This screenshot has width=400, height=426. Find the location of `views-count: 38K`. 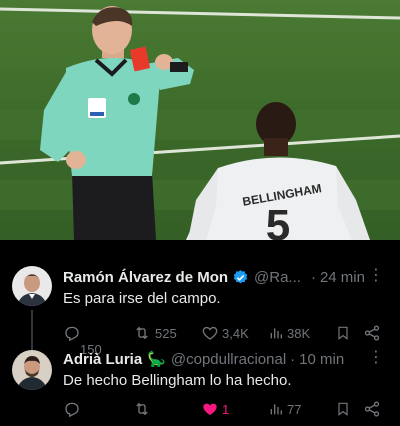

views-count: 38K is located at coordinates (299, 333).